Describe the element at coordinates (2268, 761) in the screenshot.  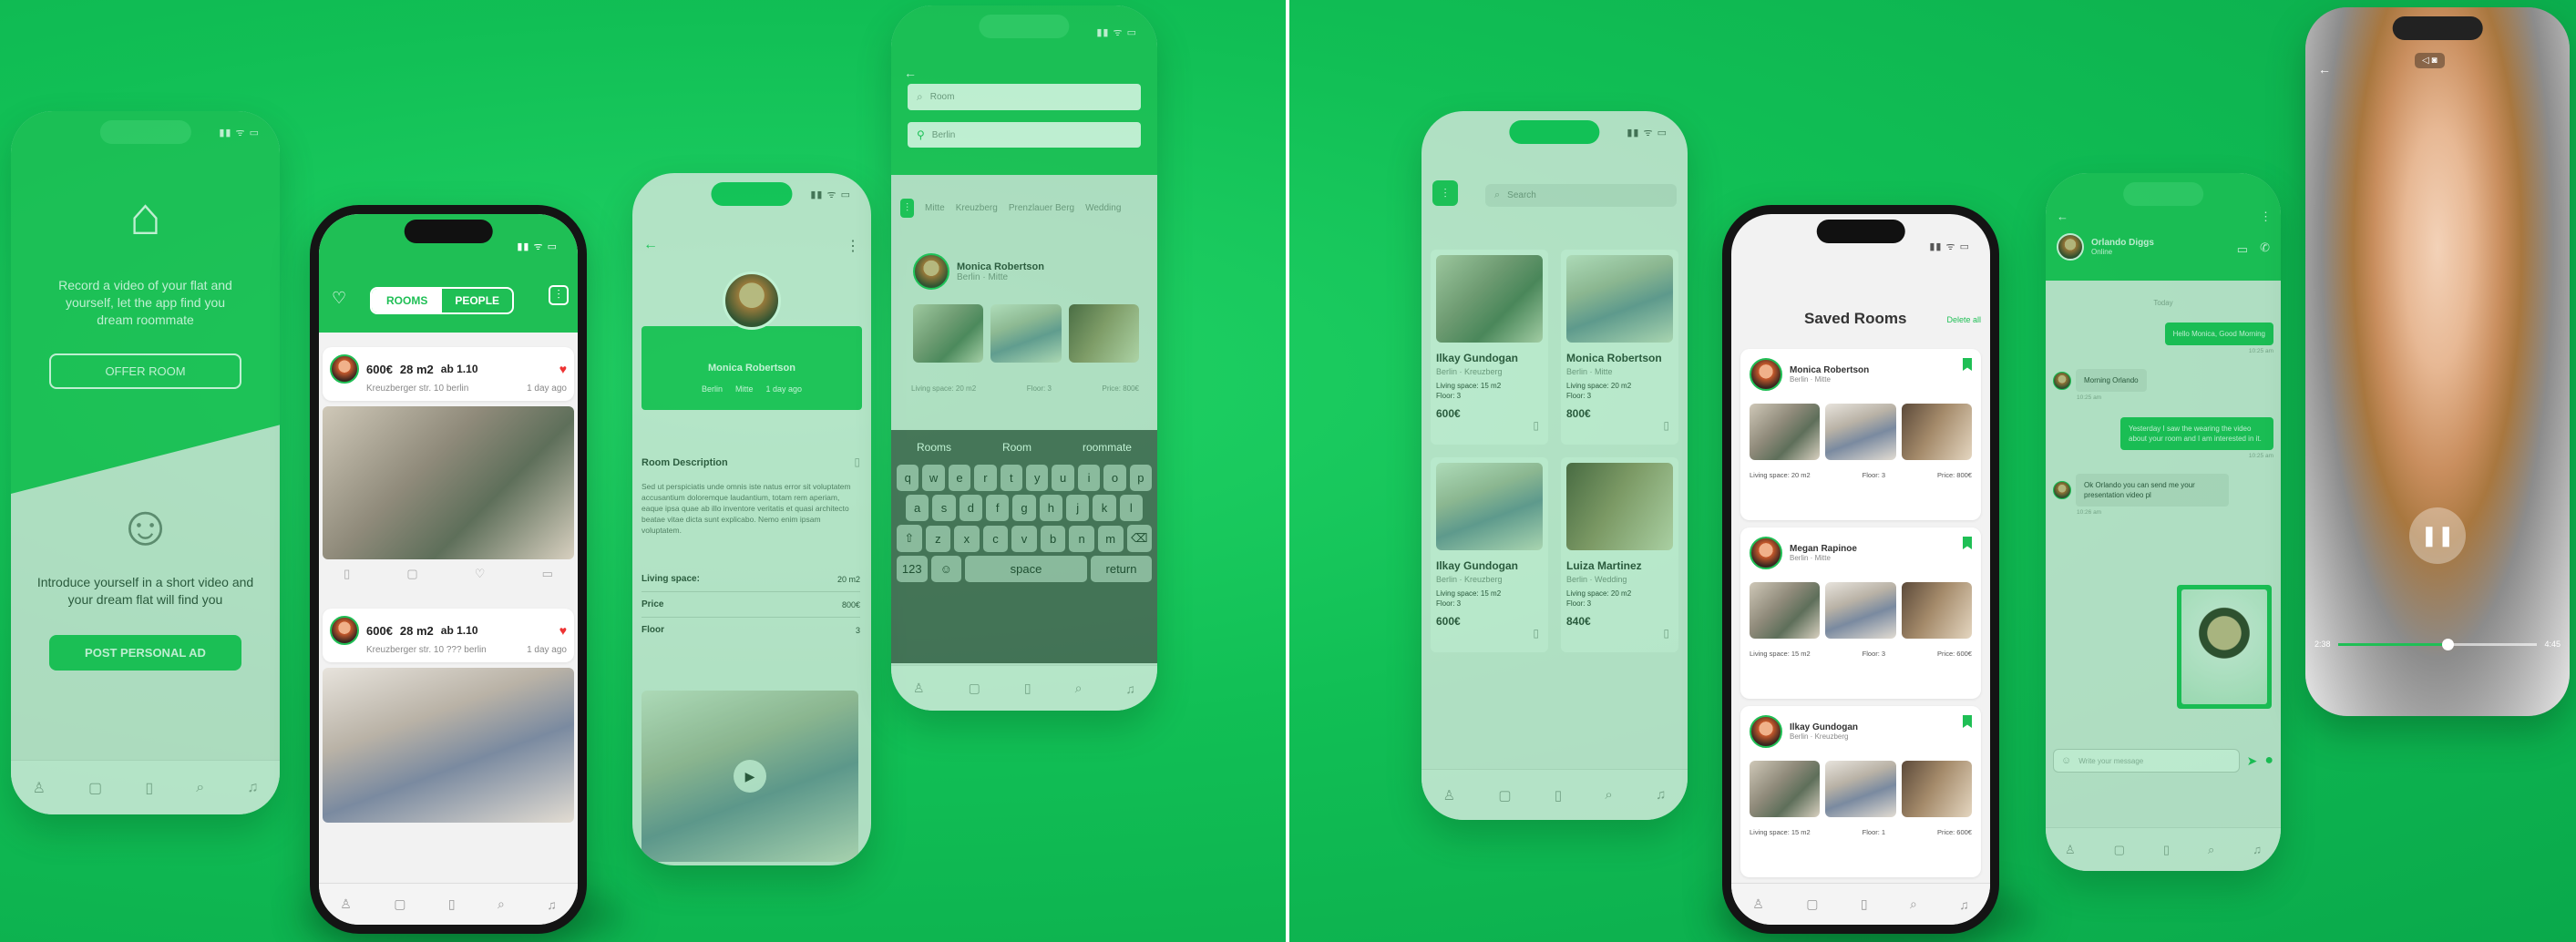
I see `mic-icon: ●` at that location.